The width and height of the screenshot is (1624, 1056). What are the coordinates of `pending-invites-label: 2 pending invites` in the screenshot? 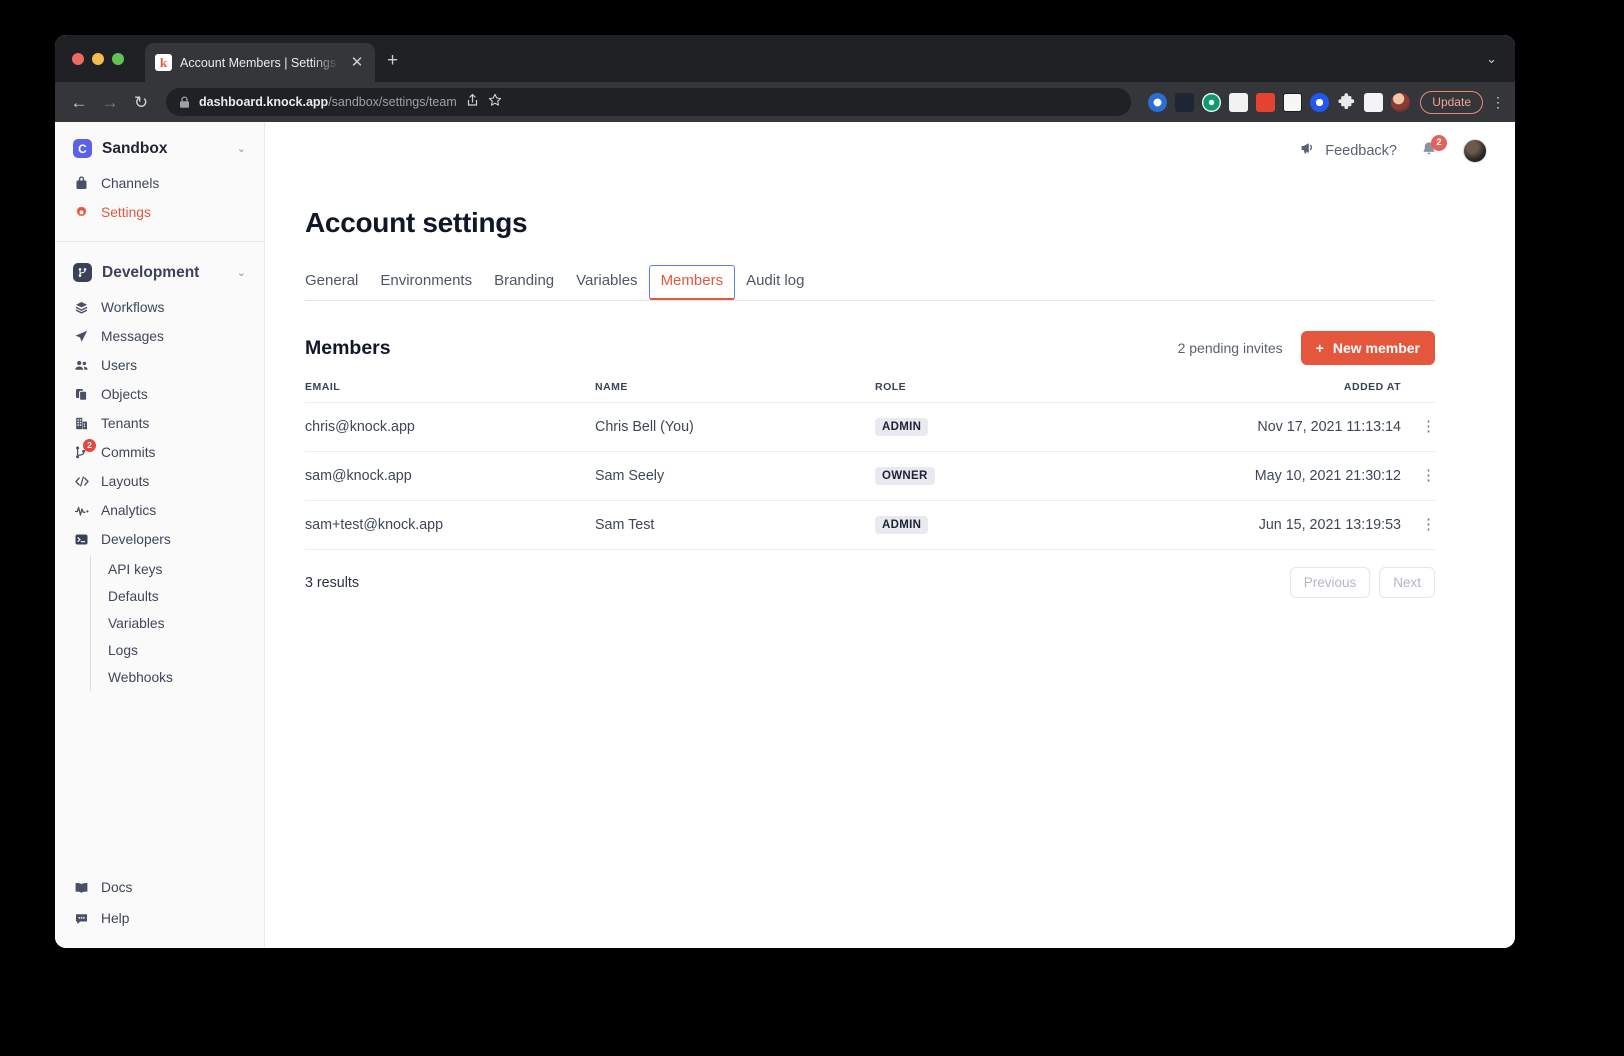 It's located at (1230, 348).